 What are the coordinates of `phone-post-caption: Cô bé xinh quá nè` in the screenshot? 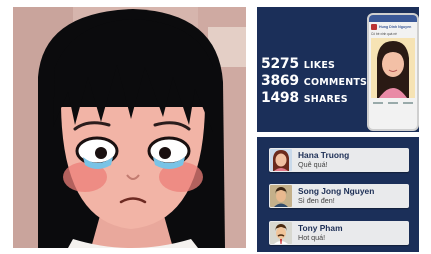 It's located at (384, 34).